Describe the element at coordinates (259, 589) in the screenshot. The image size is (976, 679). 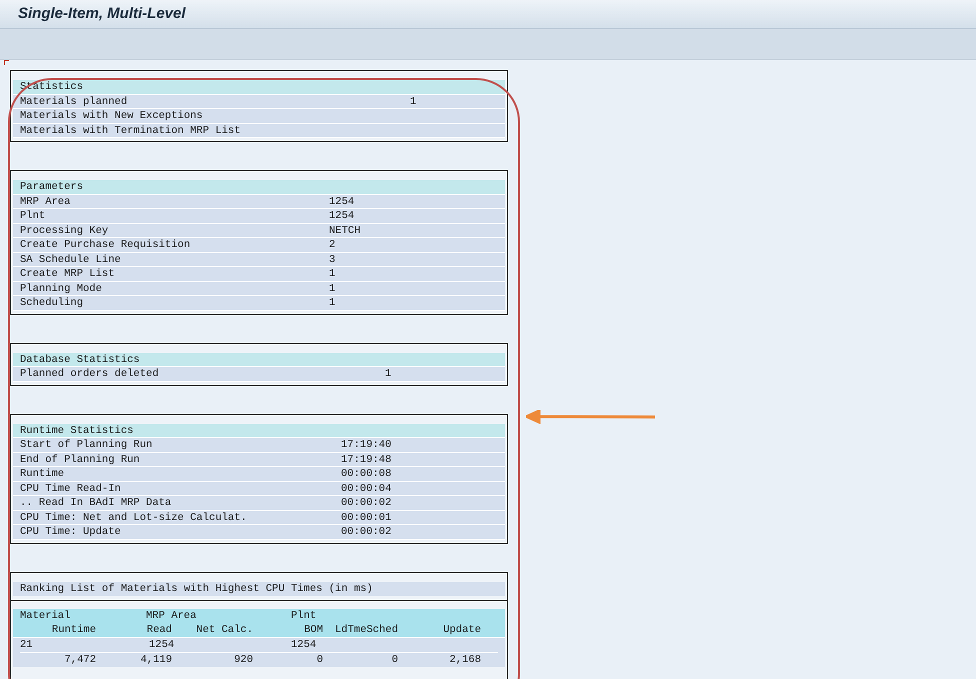
I see `section-header: Ranking List of Materials with Highest CPU Times (in ms)` at that location.